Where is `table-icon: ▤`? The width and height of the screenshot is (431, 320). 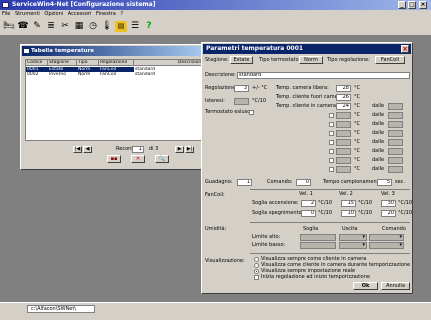 table-icon: ▤ is located at coordinates (121, 26).